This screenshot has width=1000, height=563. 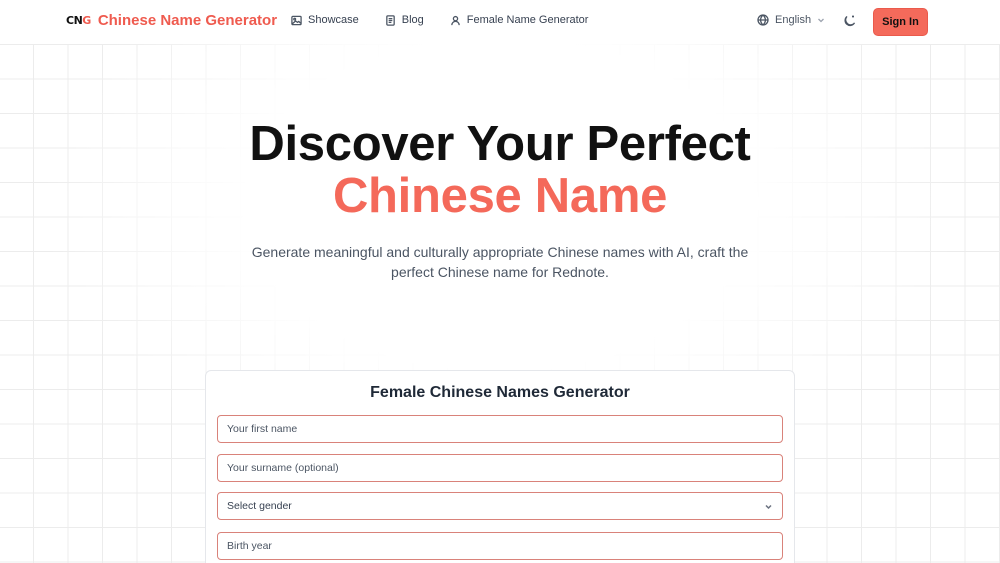 What do you see at coordinates (500, 546) in the screenshot?
I see `birth-year-input` at bounding box center [500, 546].